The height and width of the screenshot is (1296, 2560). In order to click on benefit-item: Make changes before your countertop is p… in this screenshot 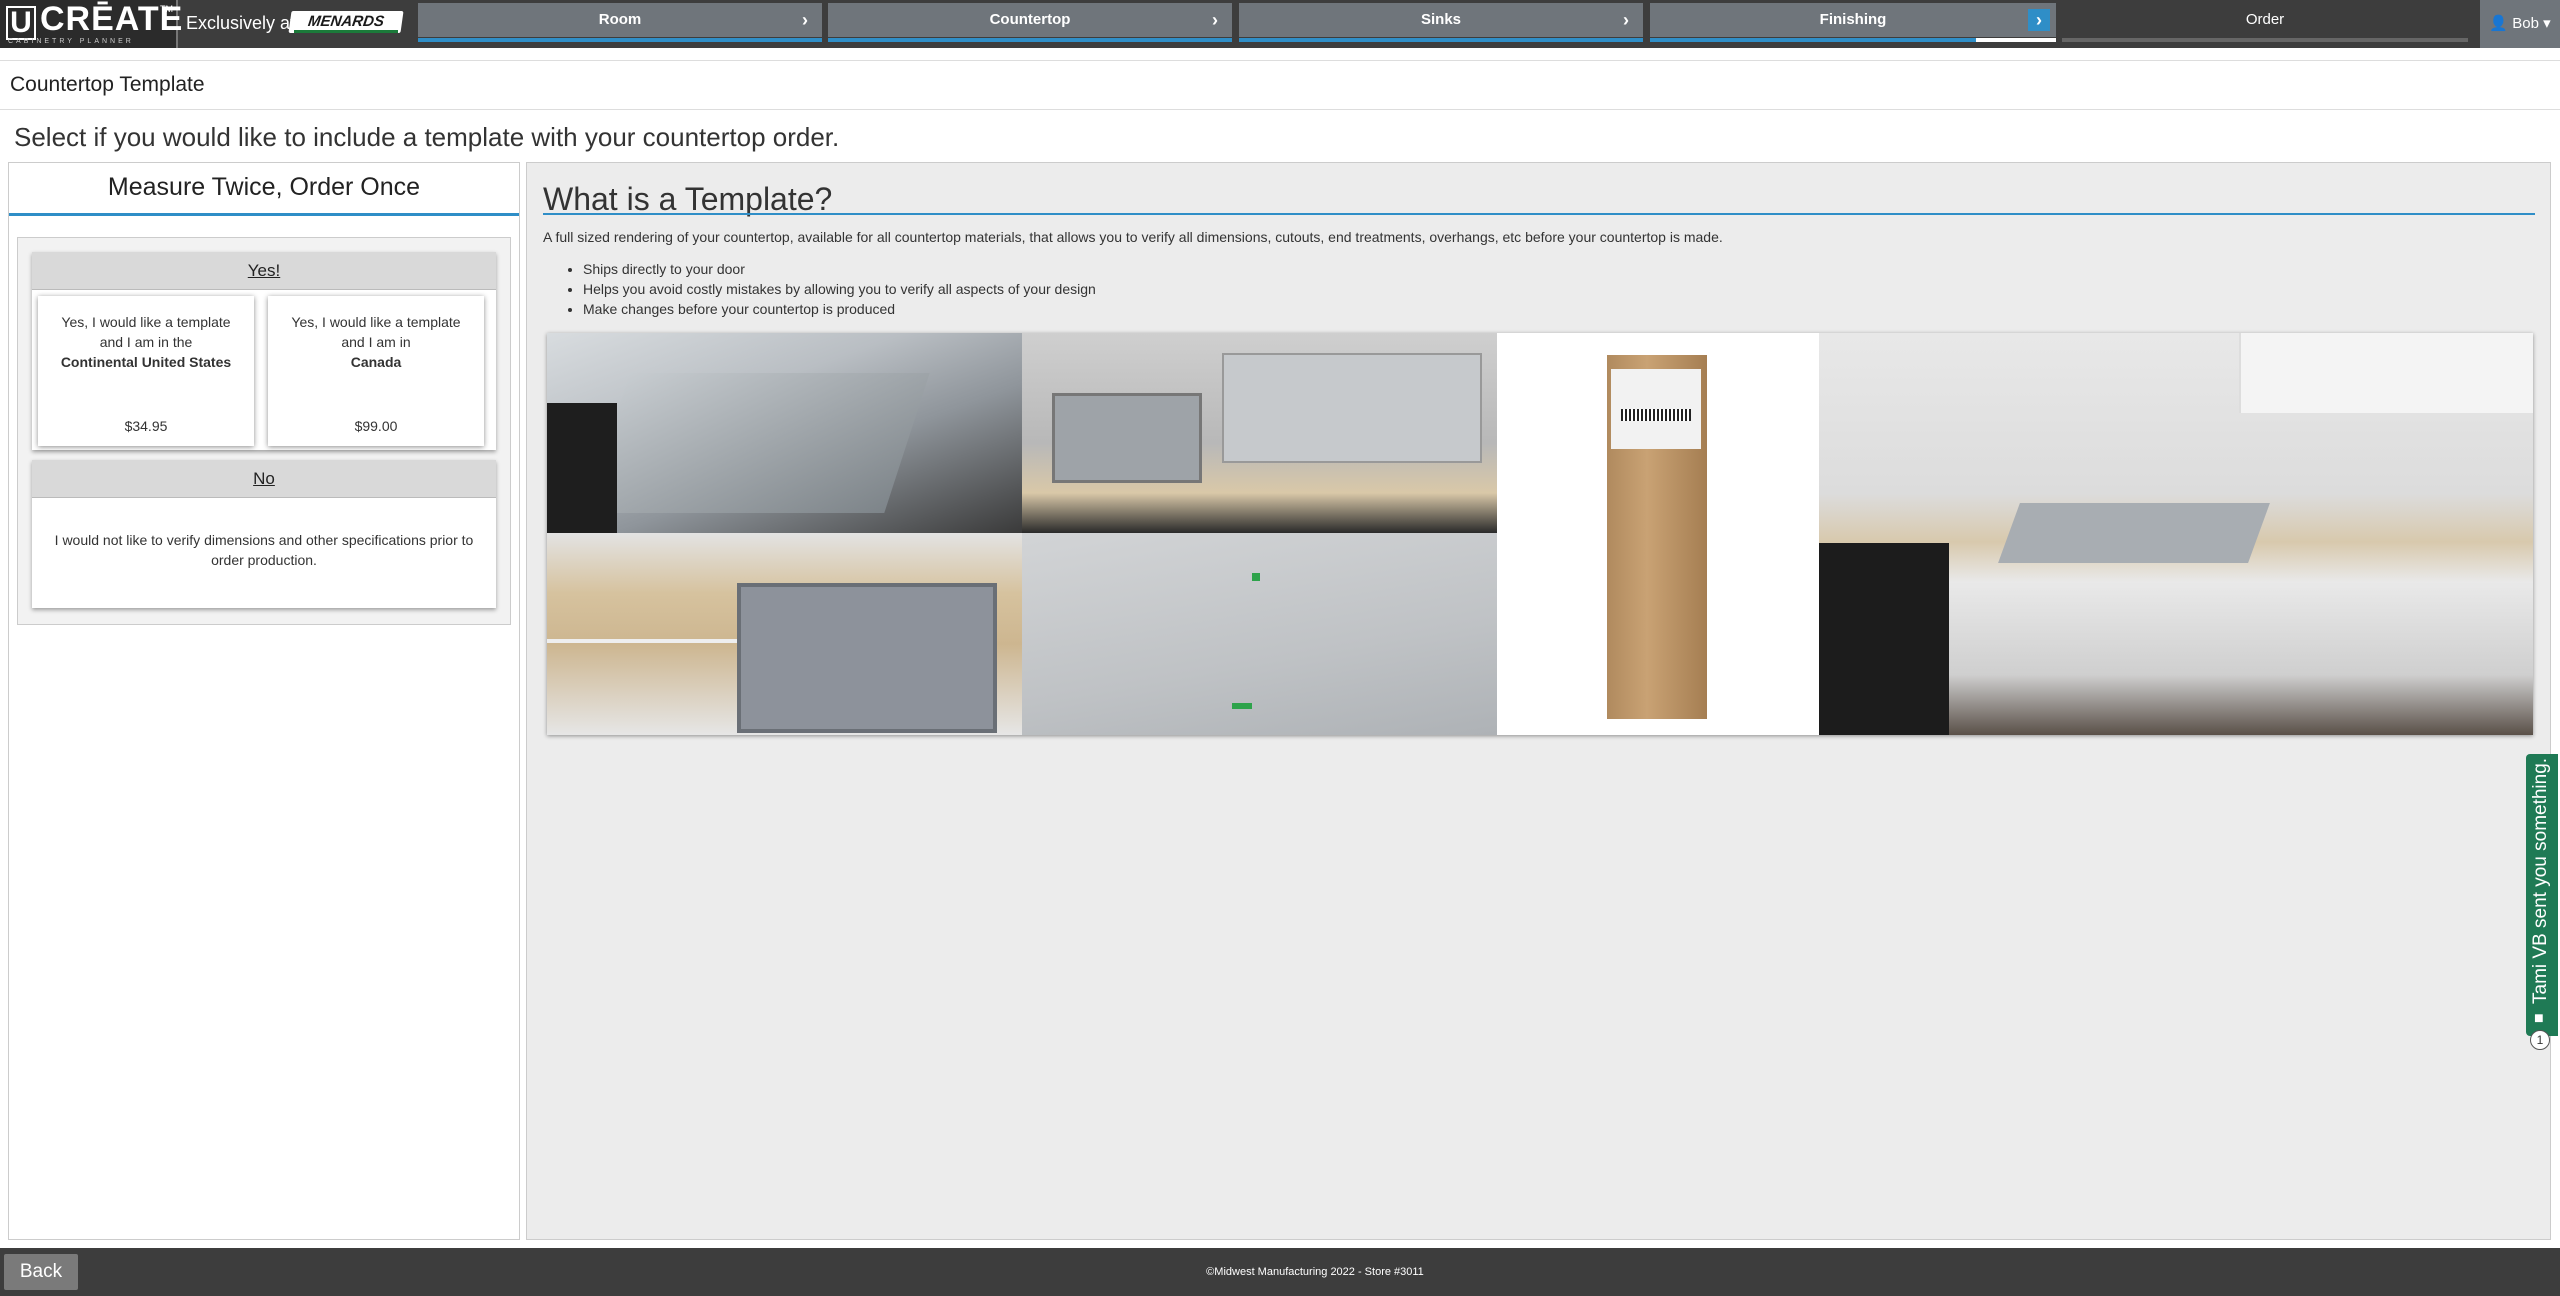, I will do `click(839, 309)`.